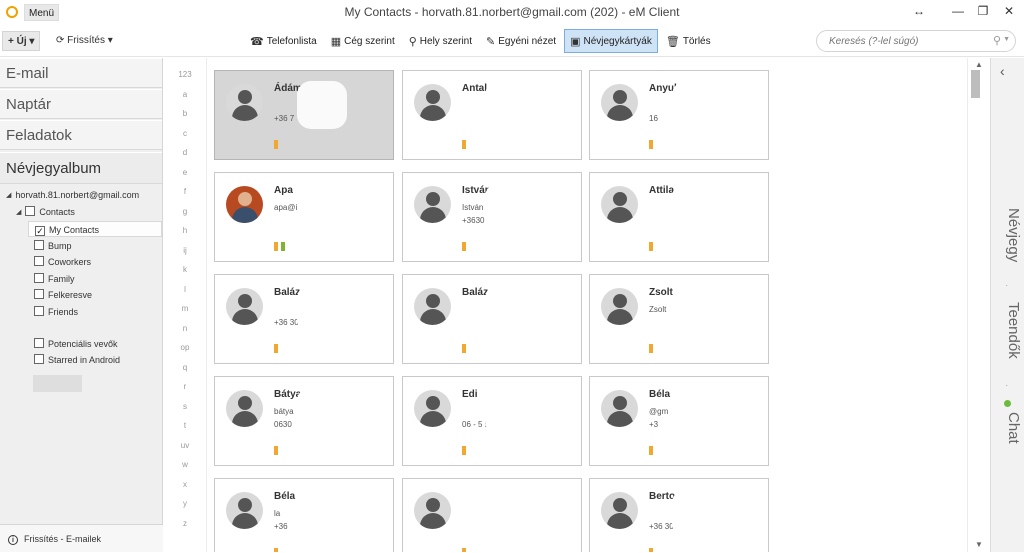 Image resolution: width=1024 pixels, height=553 pixels. I want to click on search-icon: ⚲, so click(997, 40).